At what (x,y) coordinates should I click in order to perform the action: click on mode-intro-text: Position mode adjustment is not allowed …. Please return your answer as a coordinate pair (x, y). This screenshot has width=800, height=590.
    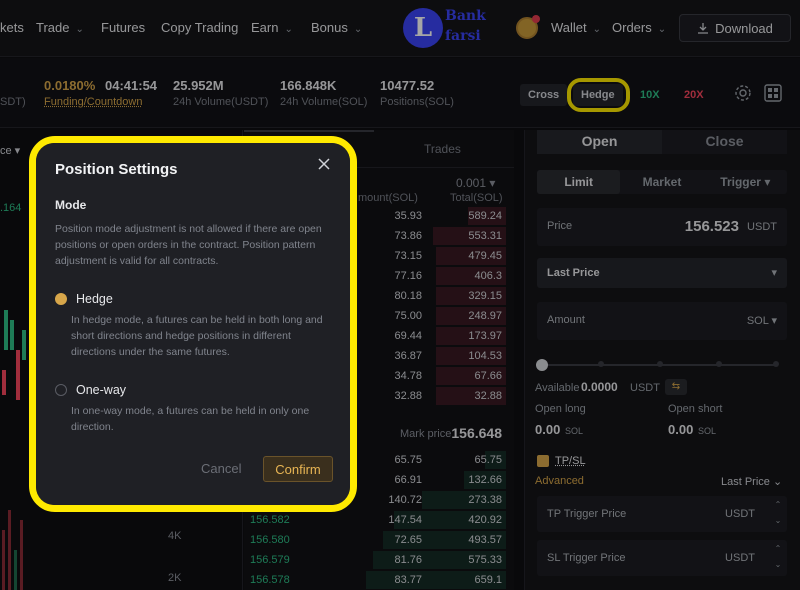
    Looking at the image, I should click on (188, 245).